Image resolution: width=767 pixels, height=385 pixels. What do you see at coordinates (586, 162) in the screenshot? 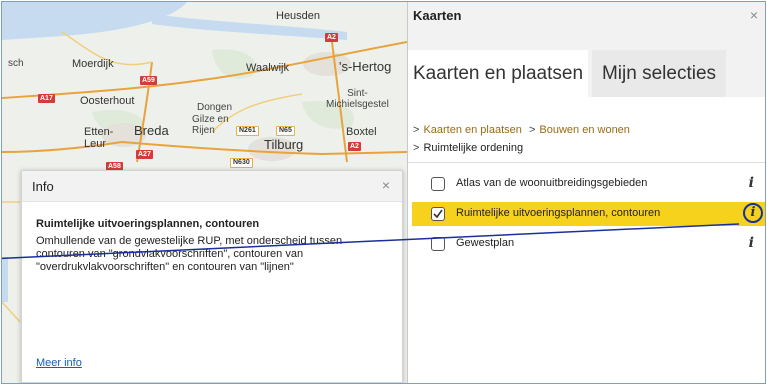
I see `divider` at bounding box center [586, 162].